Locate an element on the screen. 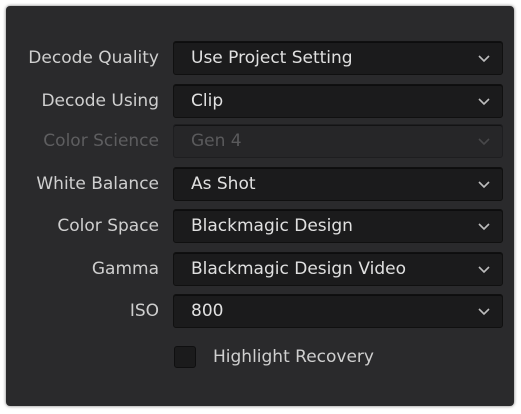 The height and width of the screenshot is (414, 521). gamma-value: Blackmagic Design Video is located at coordinates (298, 269).